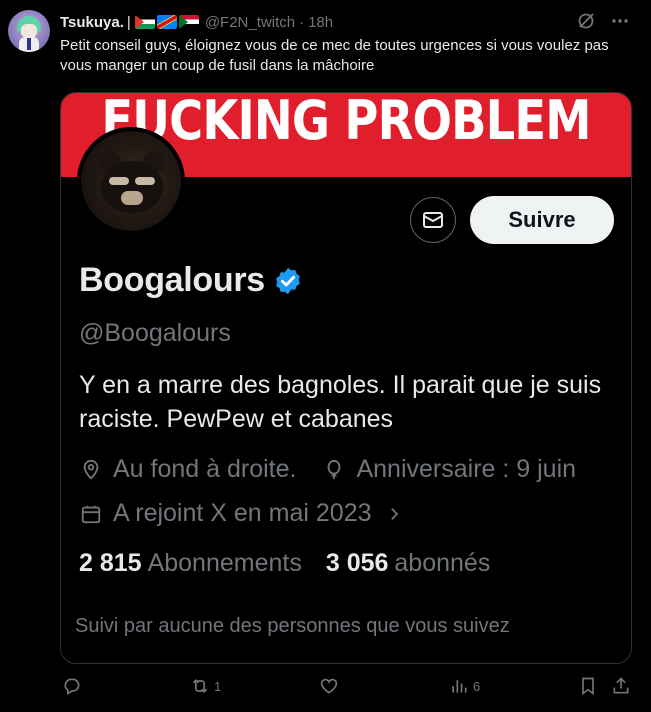 This screenshot has width=651, height=712. I want to click on tweet-time: 18h, so click(320, 22).